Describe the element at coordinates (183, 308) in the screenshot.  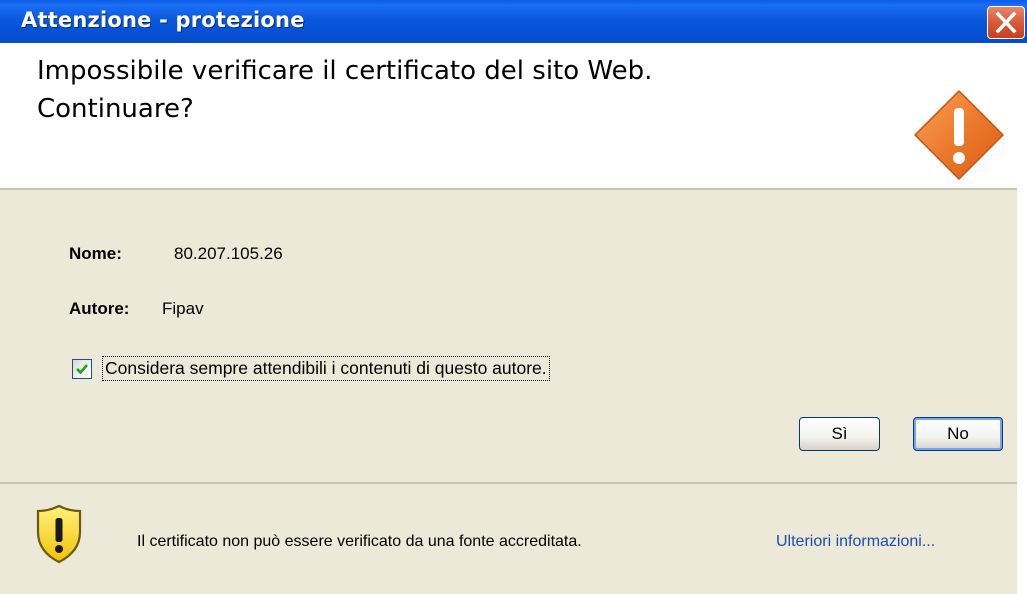
I see `author-value: Fipav` at that location.